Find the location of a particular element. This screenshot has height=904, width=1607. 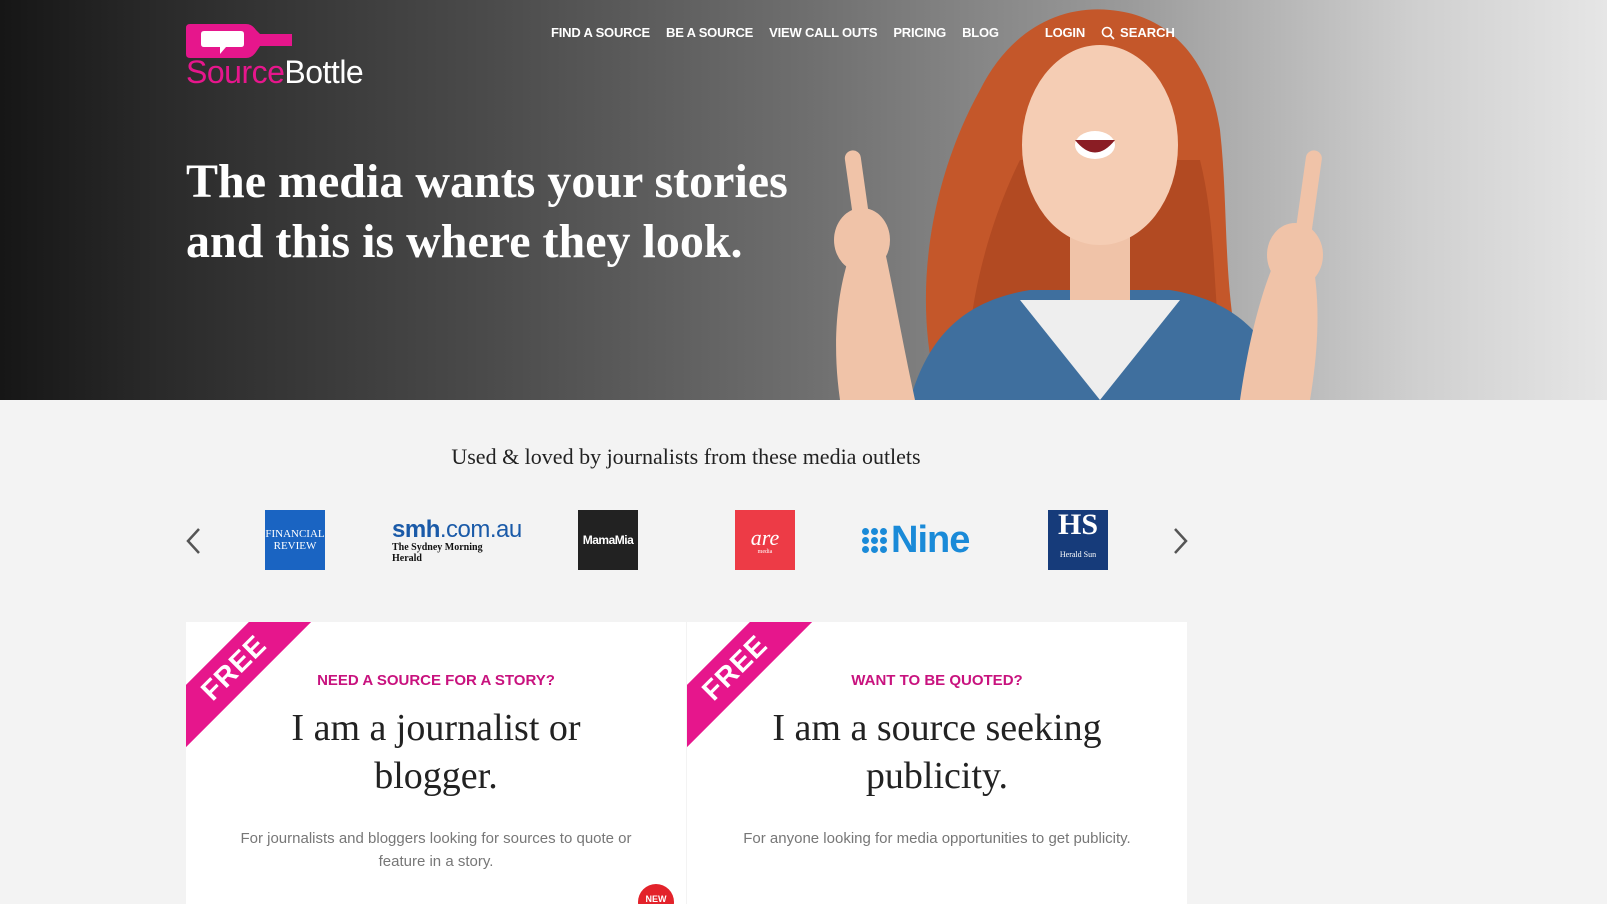

nine-dots-icon is located at coordinates (874, 540).